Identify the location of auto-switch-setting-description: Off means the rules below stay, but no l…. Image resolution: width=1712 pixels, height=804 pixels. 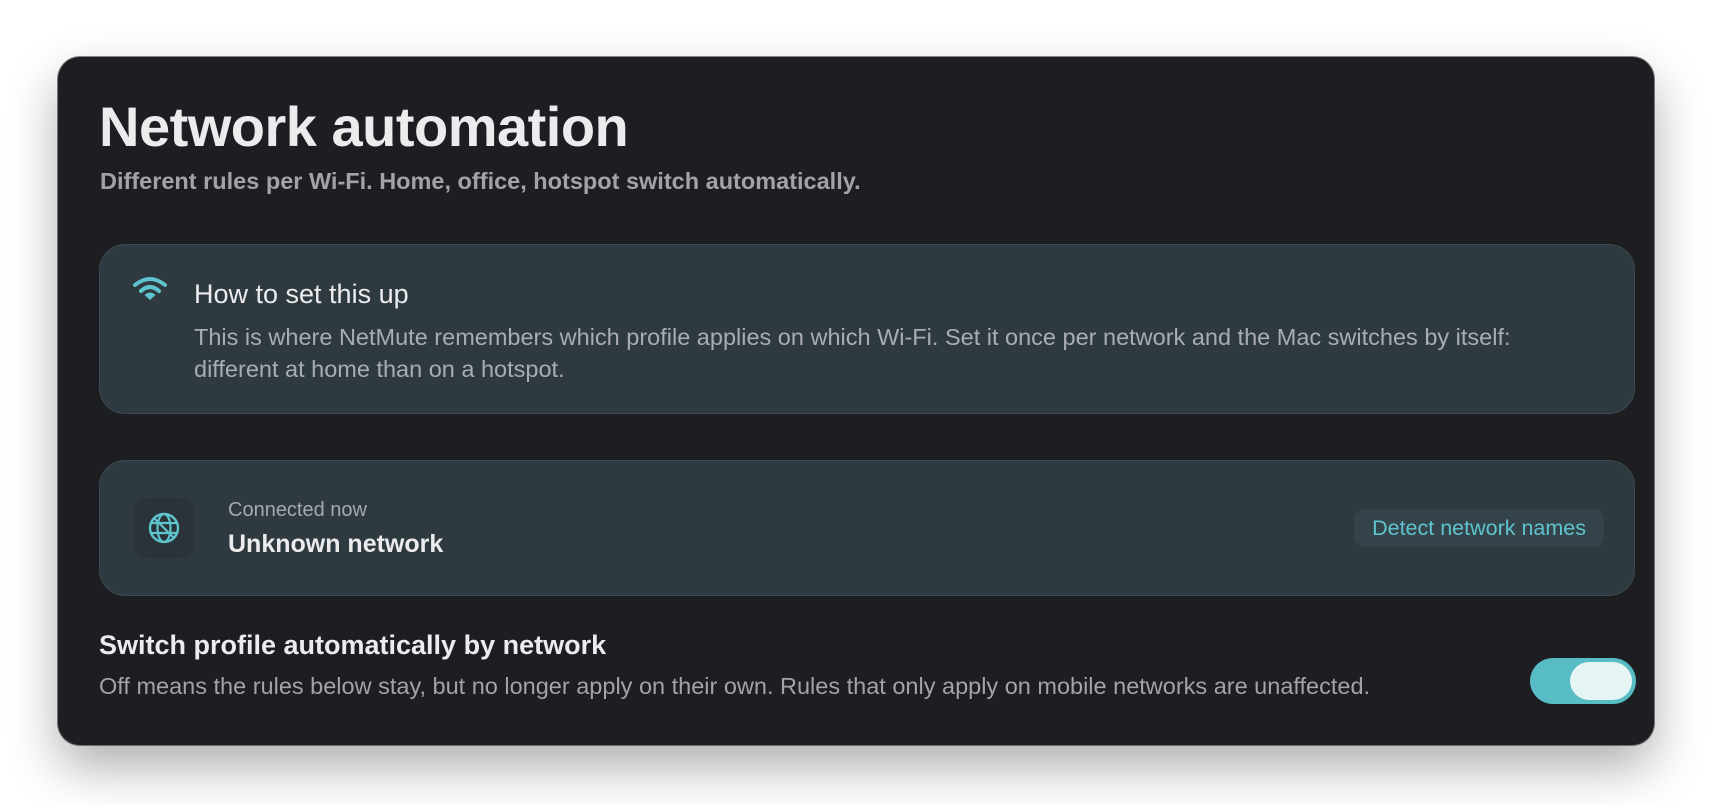
(735, 686).